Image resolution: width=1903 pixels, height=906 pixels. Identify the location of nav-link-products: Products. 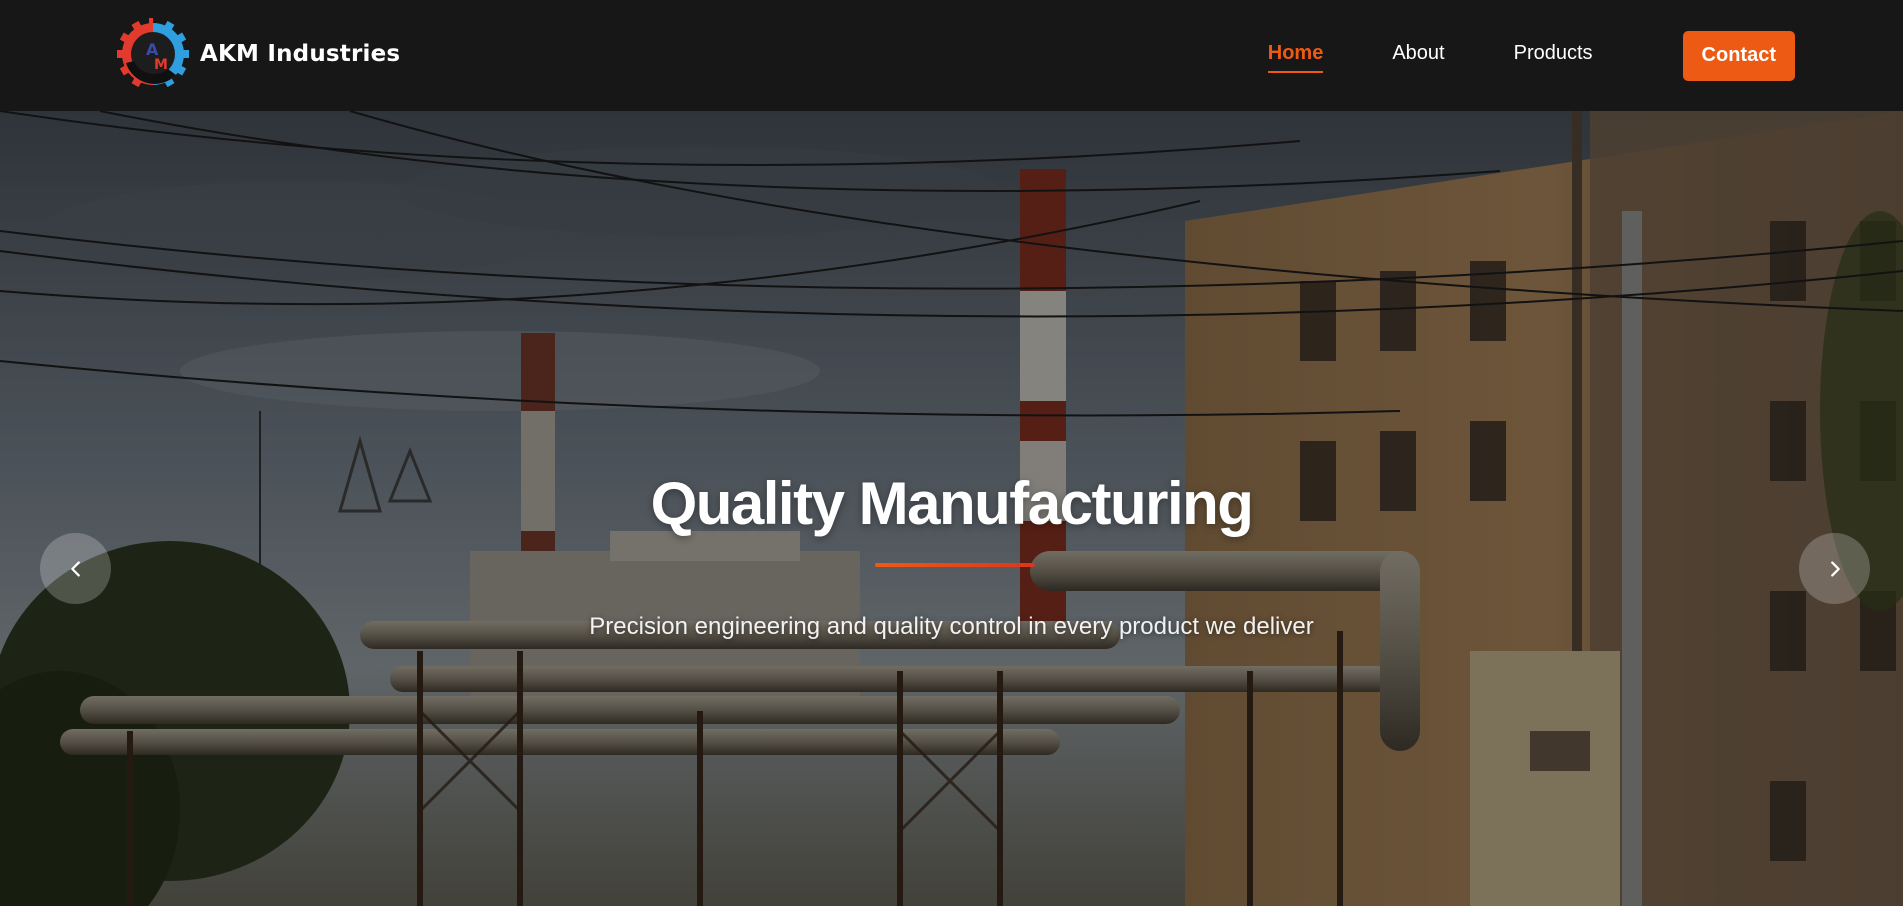
(1553, 55).